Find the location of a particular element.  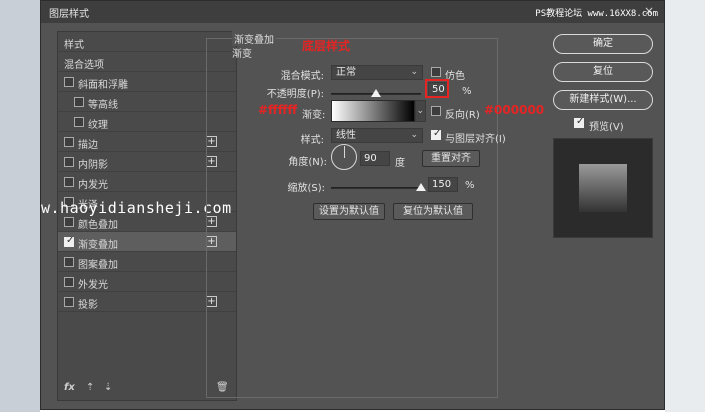

annotation-left-color: #ffffff is located at coordinates (278, 110).